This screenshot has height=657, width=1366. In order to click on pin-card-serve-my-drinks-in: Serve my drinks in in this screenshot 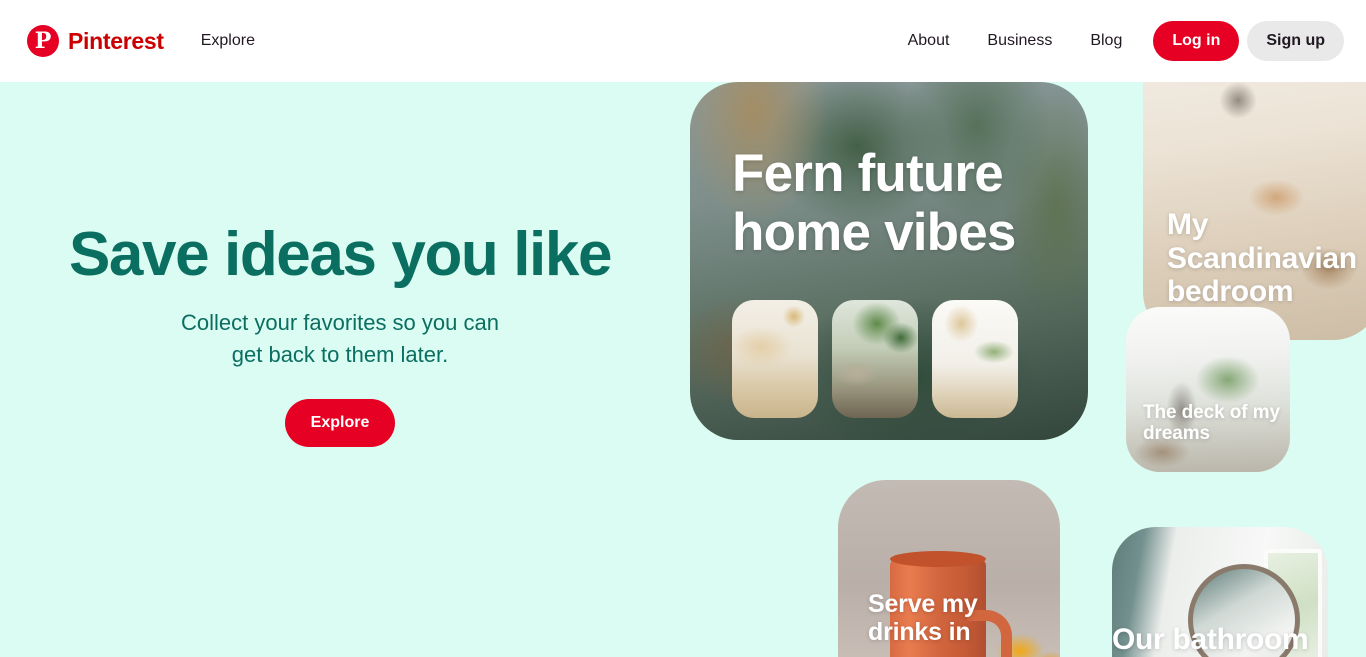, I will do `click(949, 568)`.